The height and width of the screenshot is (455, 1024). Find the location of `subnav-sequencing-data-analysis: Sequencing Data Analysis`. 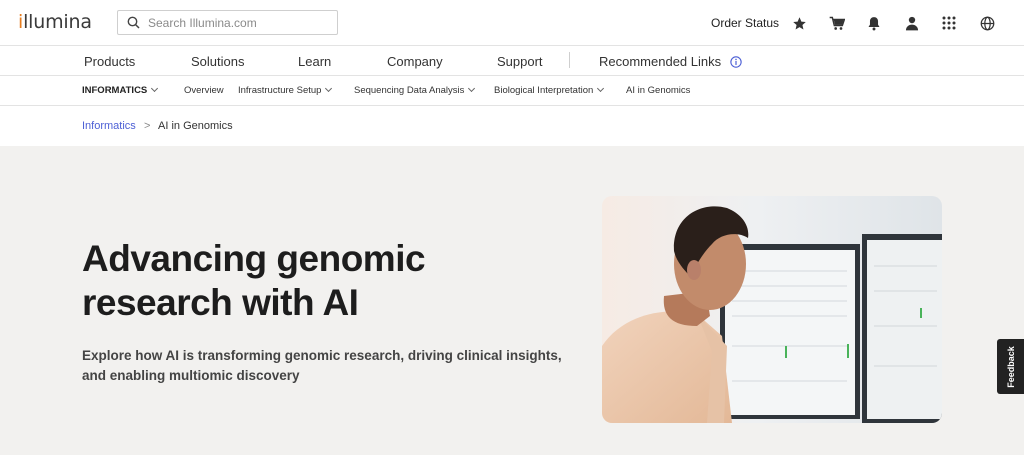

subnav-sequencing-data-analysis: Sequencing Data Analysis is located at coordinates (415, 90).